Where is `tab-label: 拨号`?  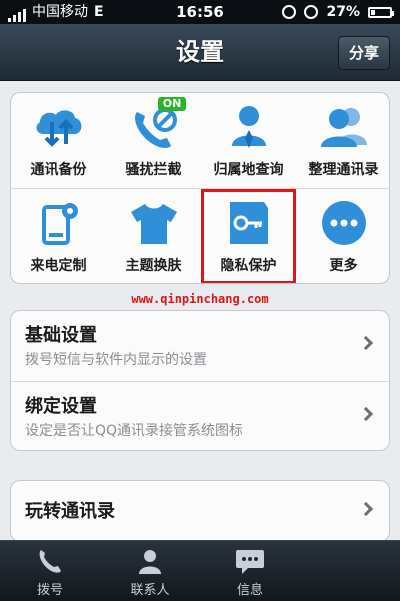
tab-label: 拨号 is located at coordinates (49, 590).